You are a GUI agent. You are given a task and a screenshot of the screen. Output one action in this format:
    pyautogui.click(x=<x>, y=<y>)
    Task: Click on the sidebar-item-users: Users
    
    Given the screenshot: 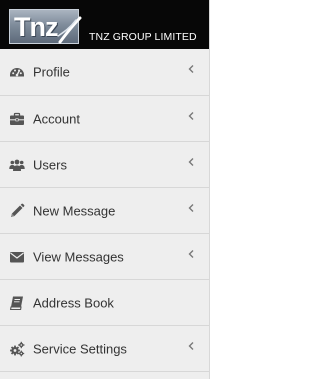 What is the action you would take?
    pyautogui.click(x=104, y=165)
    